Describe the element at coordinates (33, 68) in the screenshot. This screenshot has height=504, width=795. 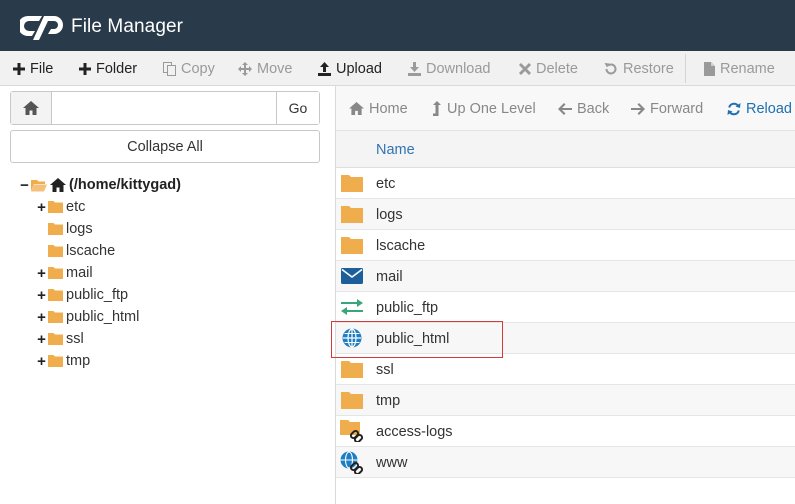
I see `new-file-button: File` at that location.